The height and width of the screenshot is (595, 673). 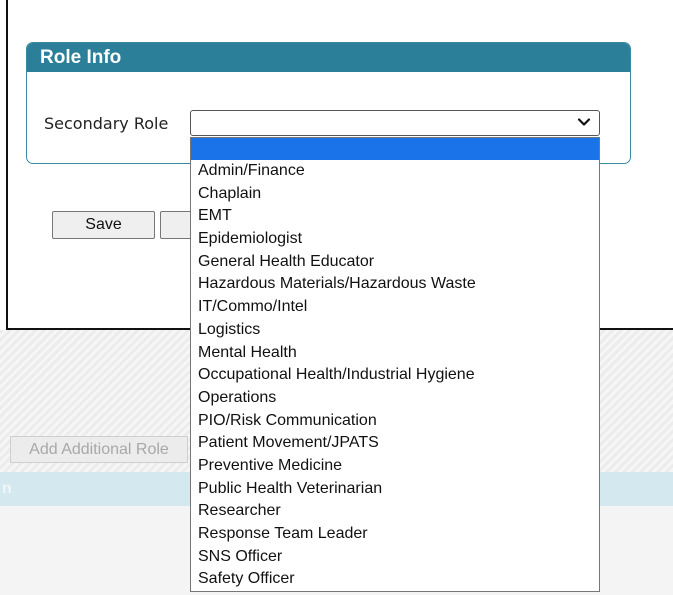 I want to click on dropdown-option: IT/Commo/Intel, so click(x=395, y=307).